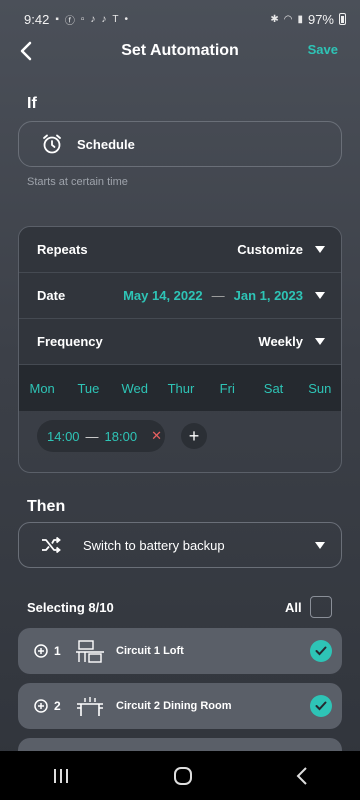 The image size is (360, 800). What do you see at coordinates (180, 342) in the screenshot?
I see `frequency-row: Frequency Weekly` at bounding box center [180, 342].